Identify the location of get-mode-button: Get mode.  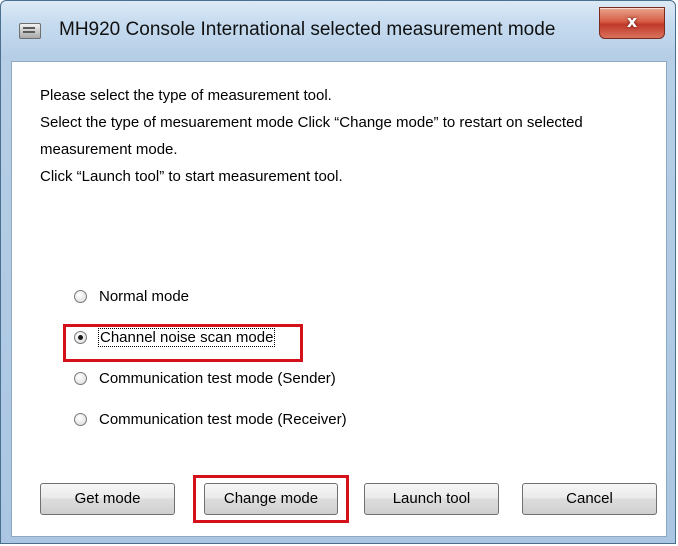
(107, 499).